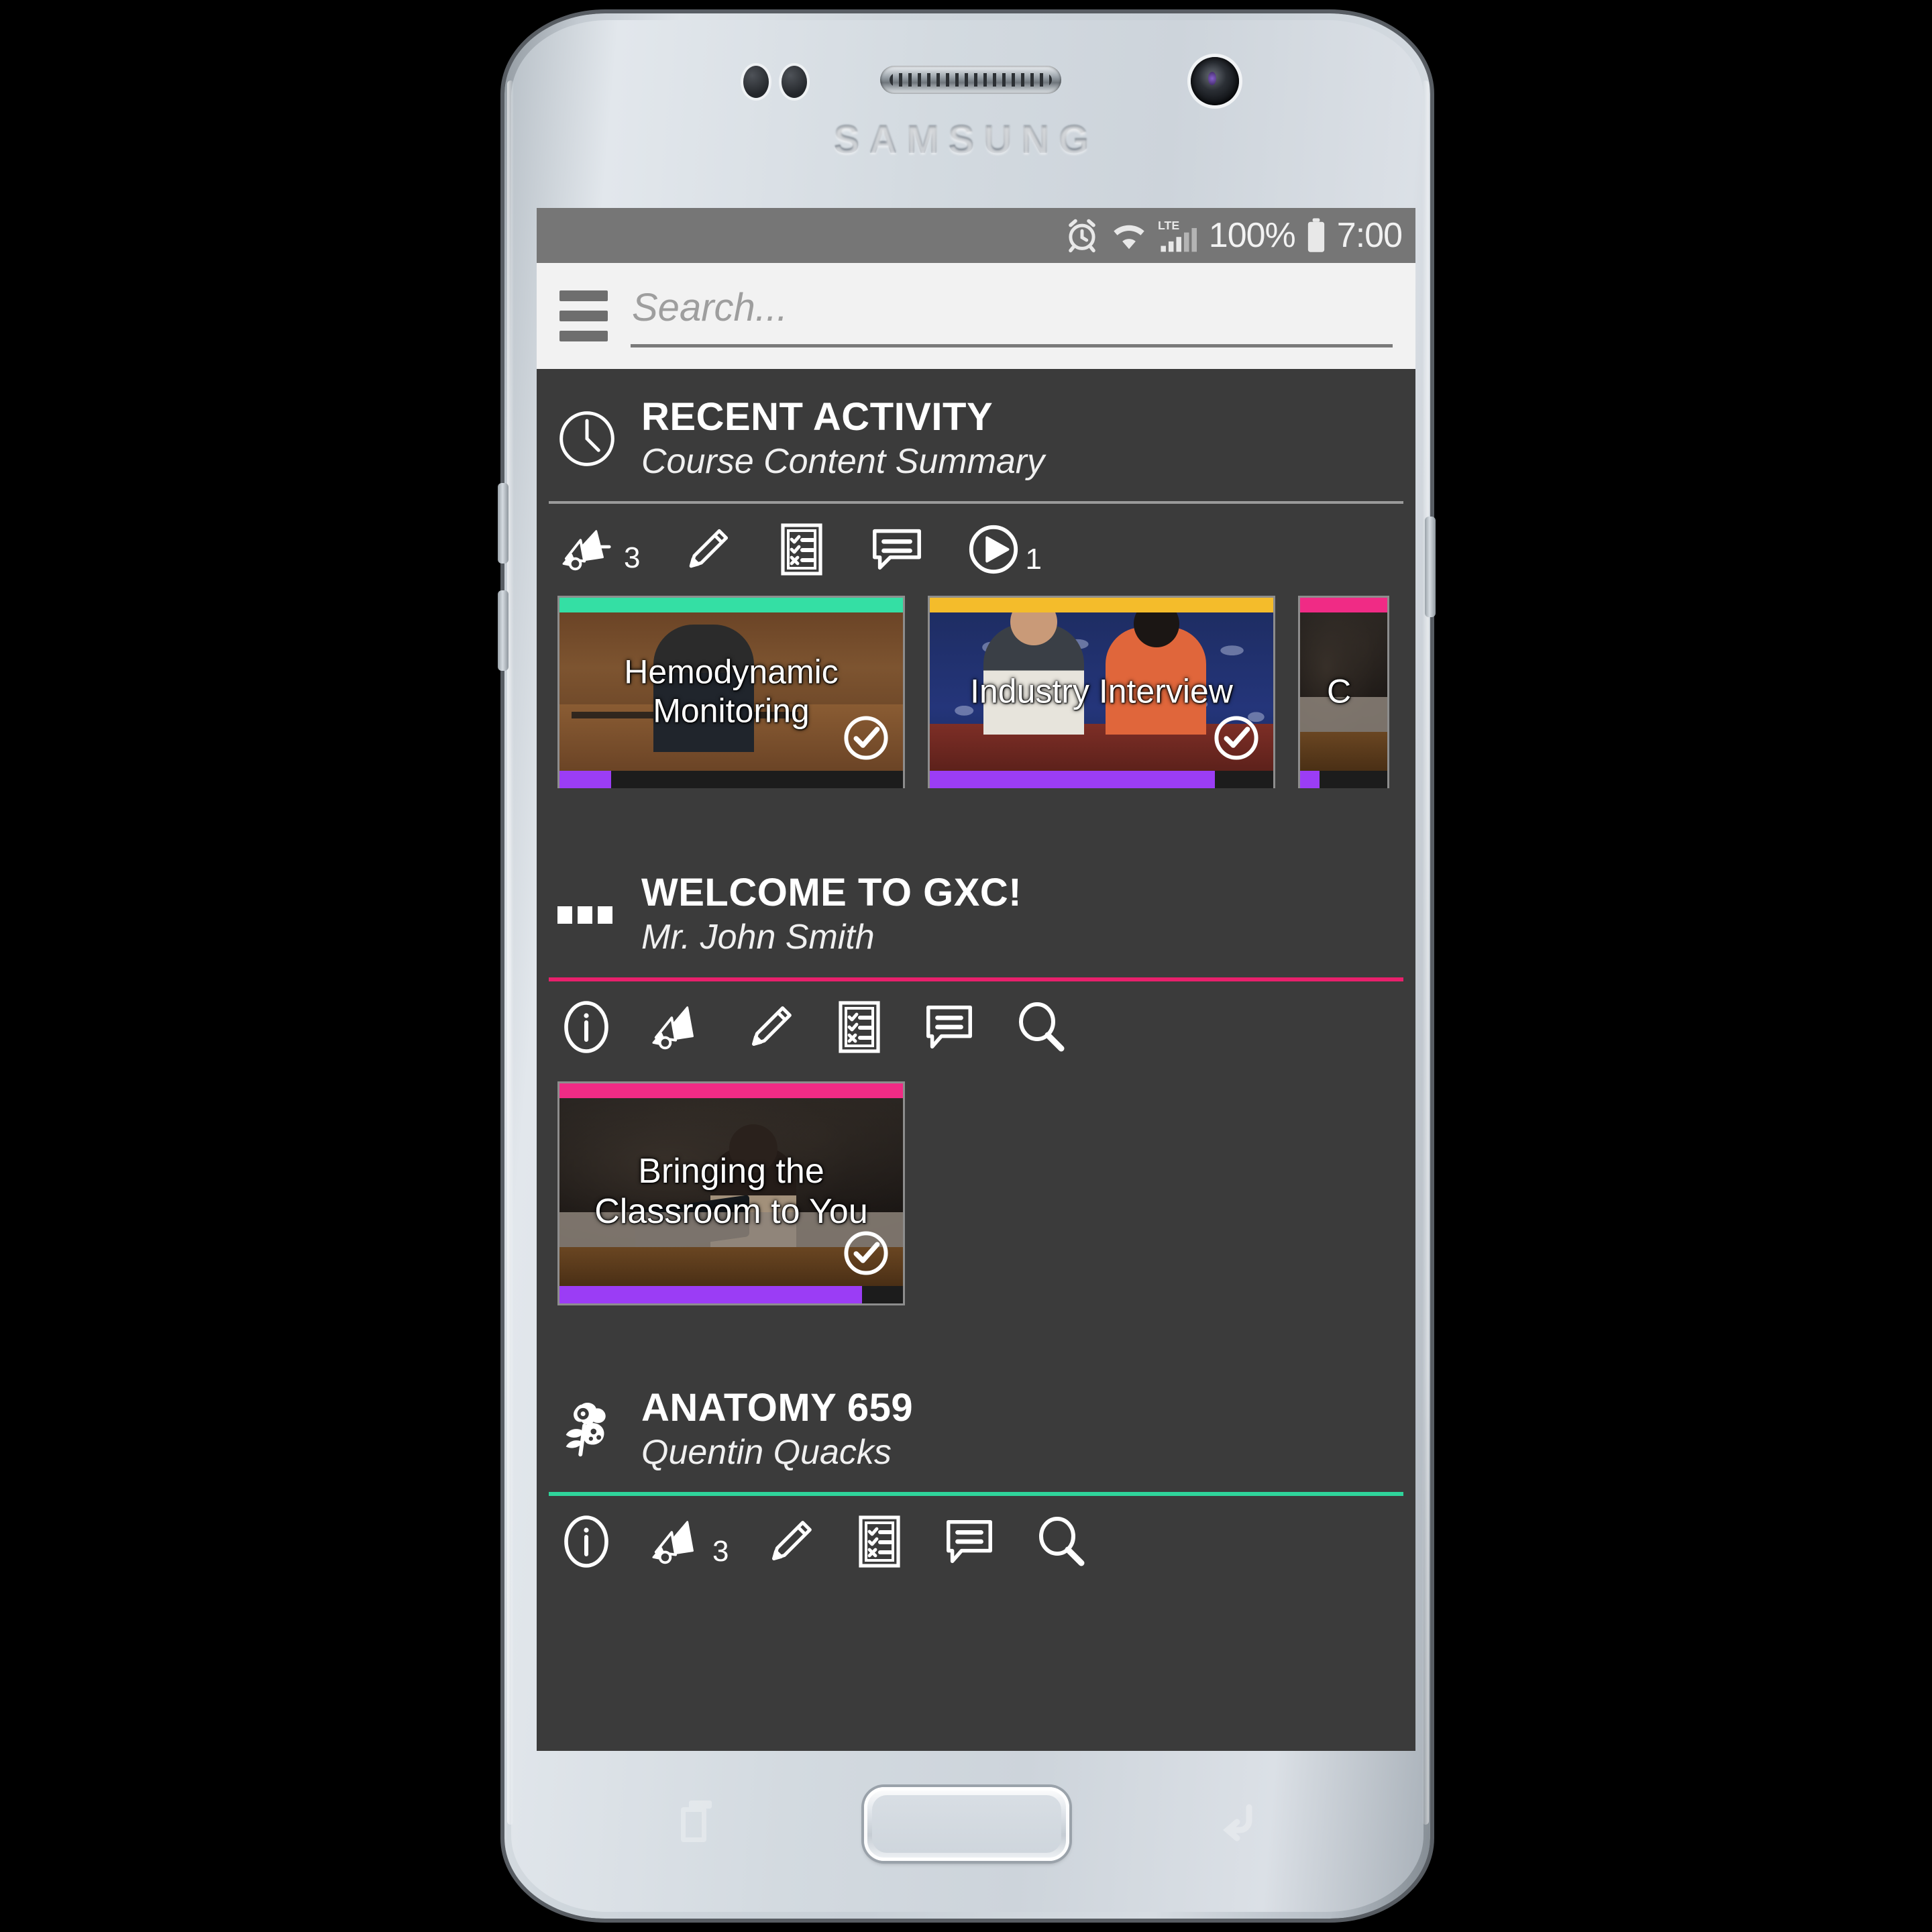  I want to click on card-thumbnail: C, so click(1343, 691).